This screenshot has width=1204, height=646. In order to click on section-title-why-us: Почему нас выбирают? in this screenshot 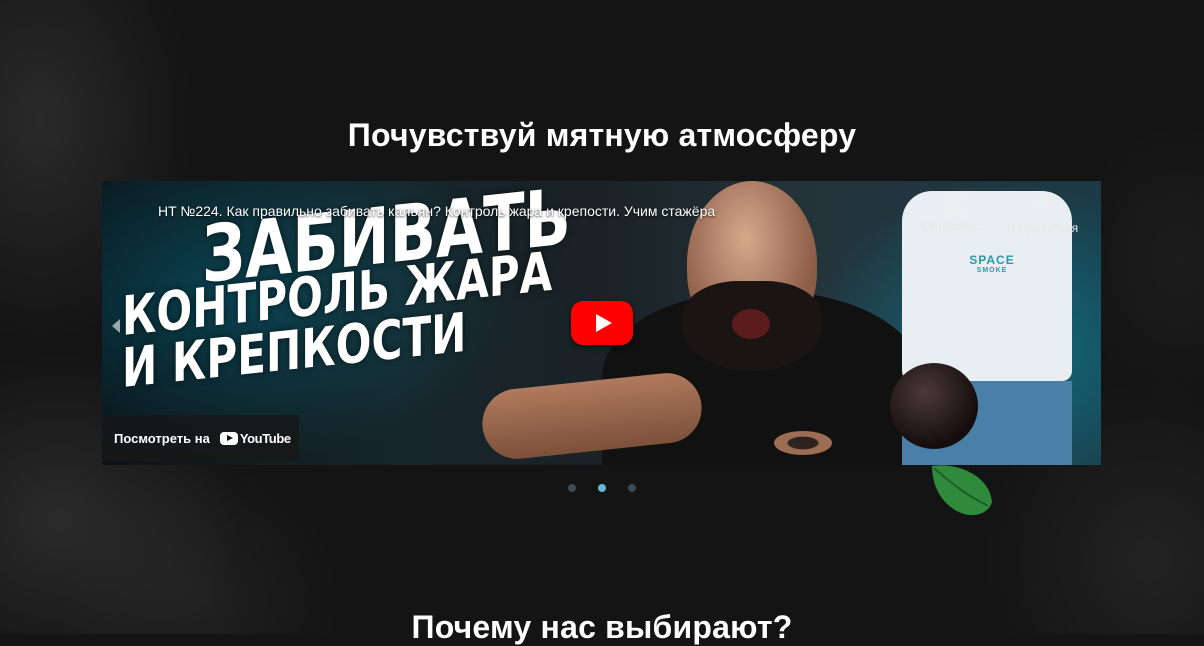, I will do `click(602, 626)`.